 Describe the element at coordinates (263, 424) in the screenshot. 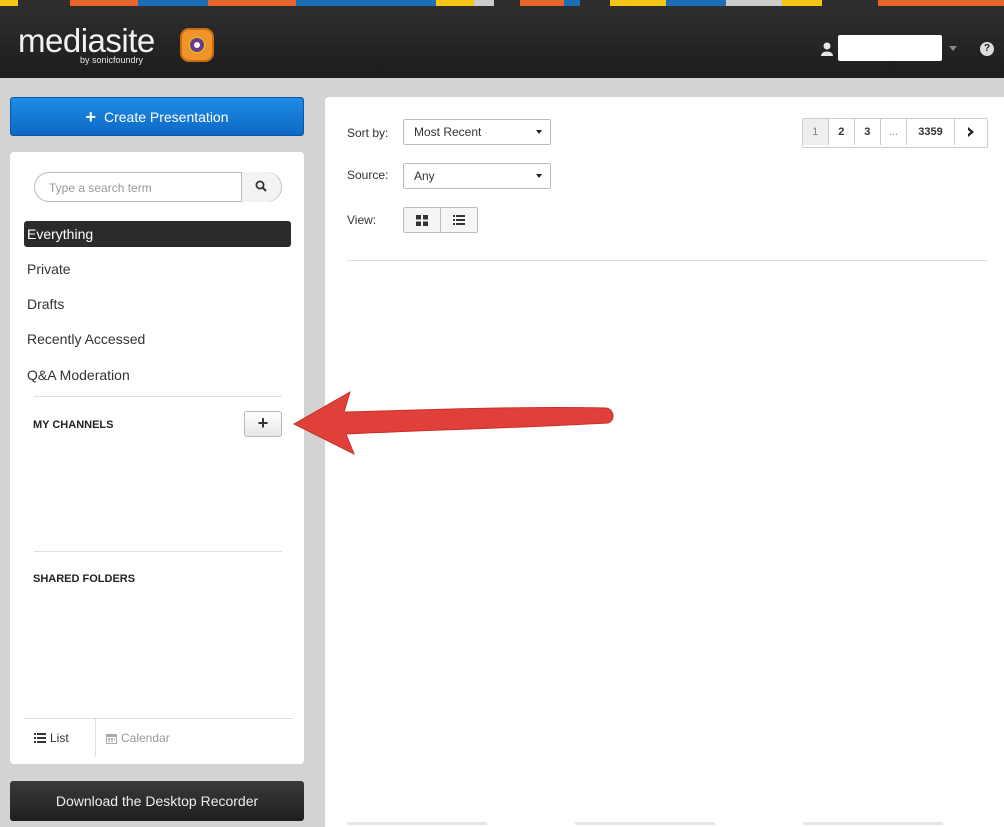

I see `add-channel-button: +` at that location.